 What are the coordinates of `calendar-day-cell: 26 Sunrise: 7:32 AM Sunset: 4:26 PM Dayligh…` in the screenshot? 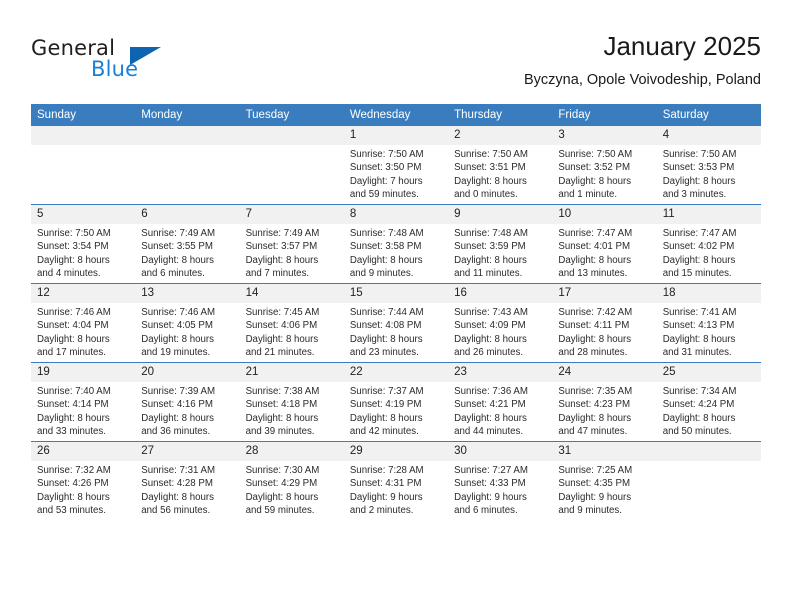 It's located at (83, 480).